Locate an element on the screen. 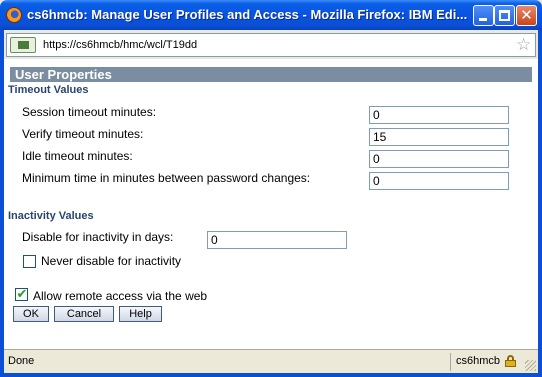 The width and height of the screenshot is (542, 377). session-timeout-label: Session timeout minutes: is located at coordinates (89, 112).